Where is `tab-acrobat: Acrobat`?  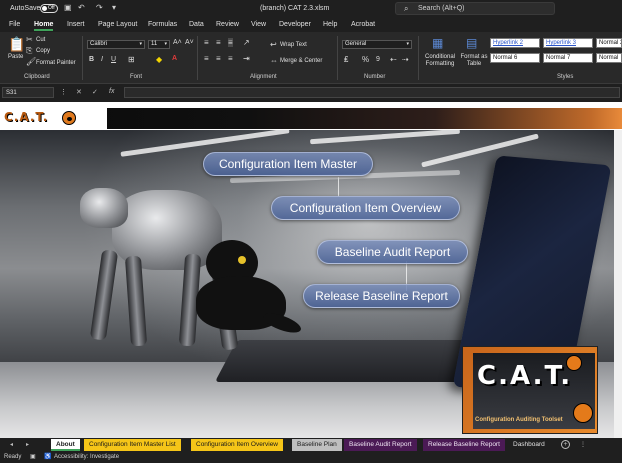 tab-acrobat: Acrobat is located at coordinates (363, 24).